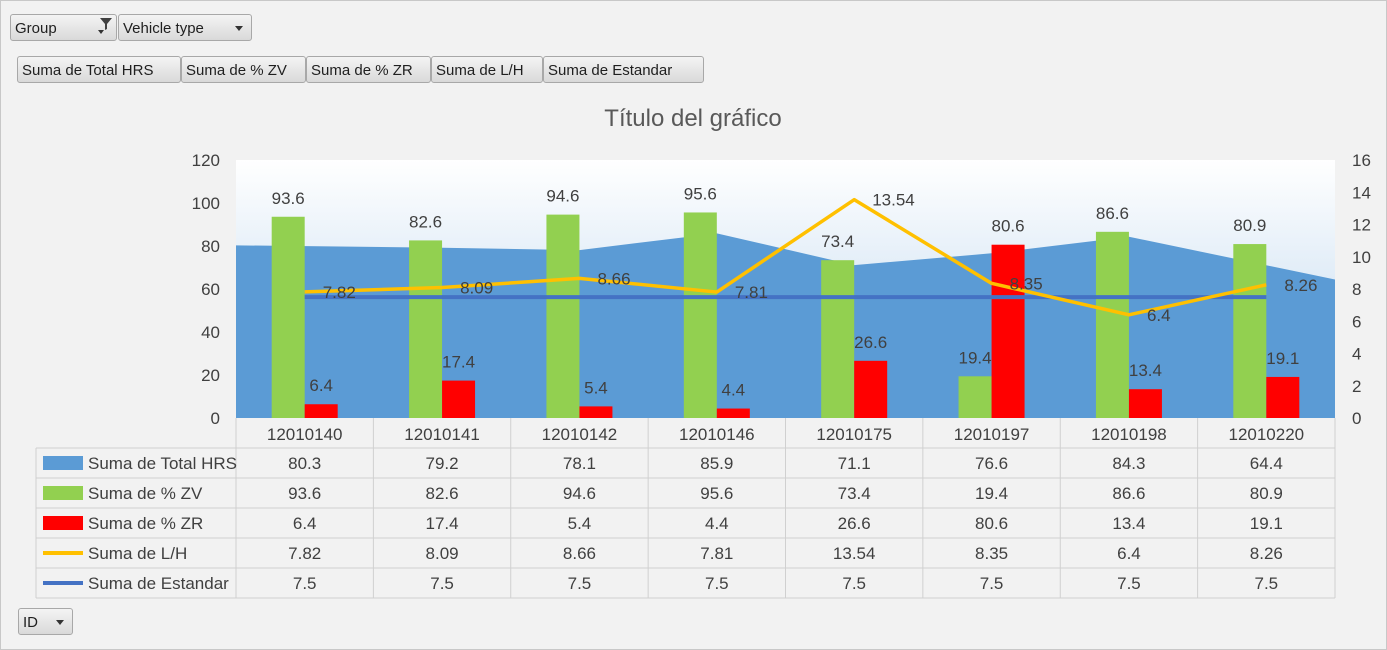 The width and height of the screenshot is (1387, 650). I want to click on secondary-axis-tick-label: 16, so click(1361, 160).